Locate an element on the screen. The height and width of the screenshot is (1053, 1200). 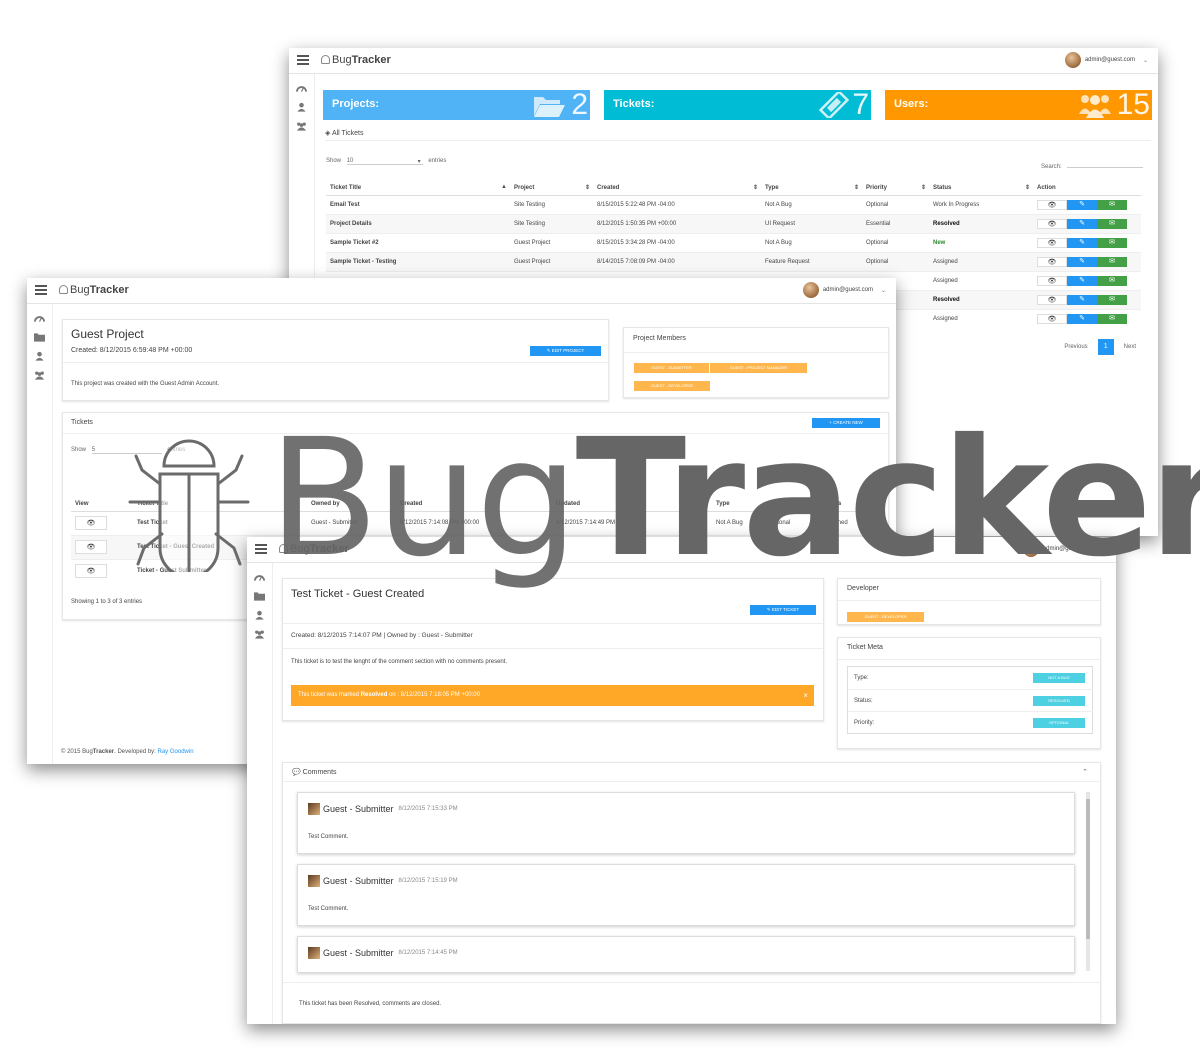
cell-priority: Optional is located at coordinates (895, 261).